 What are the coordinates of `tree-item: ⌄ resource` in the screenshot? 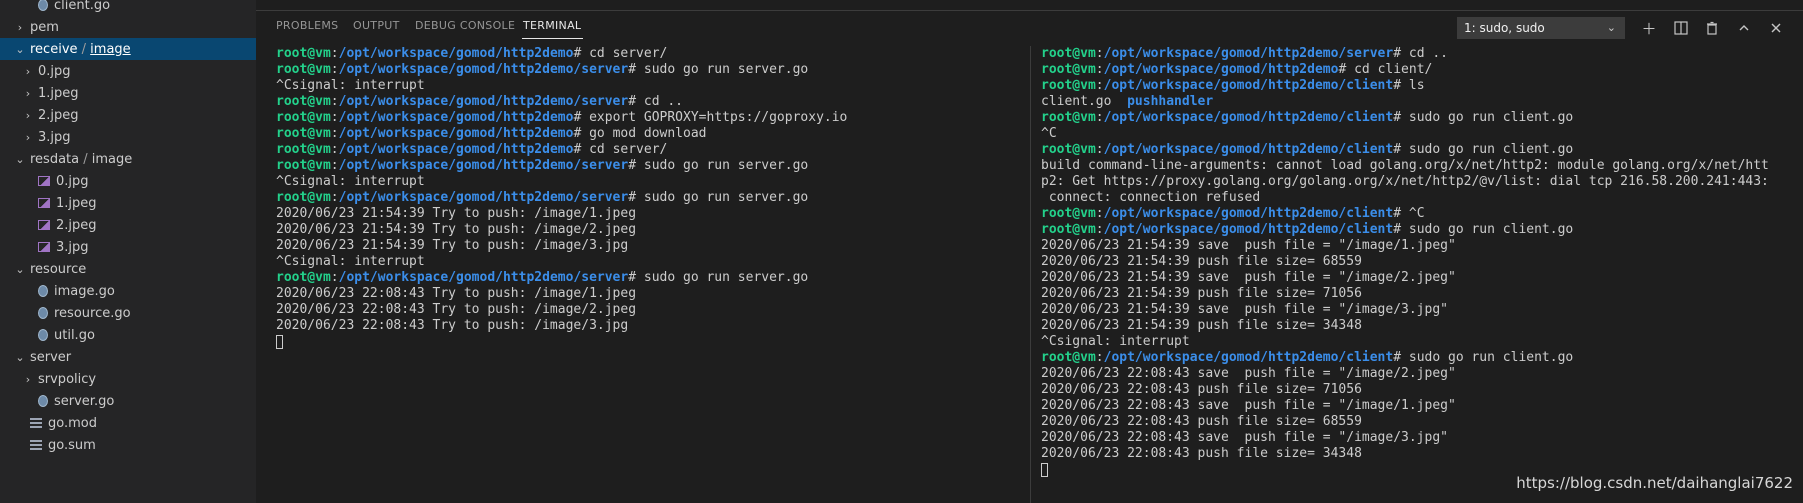 It's located at (128, 269).